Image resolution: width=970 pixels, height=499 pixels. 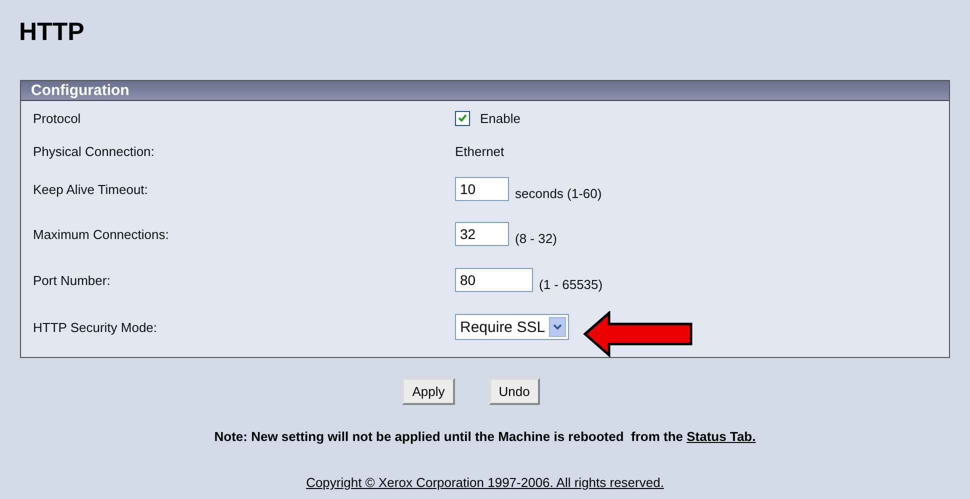 I want to click on security-mode-dropdown: Require SSL, so click(x=512, y=327).